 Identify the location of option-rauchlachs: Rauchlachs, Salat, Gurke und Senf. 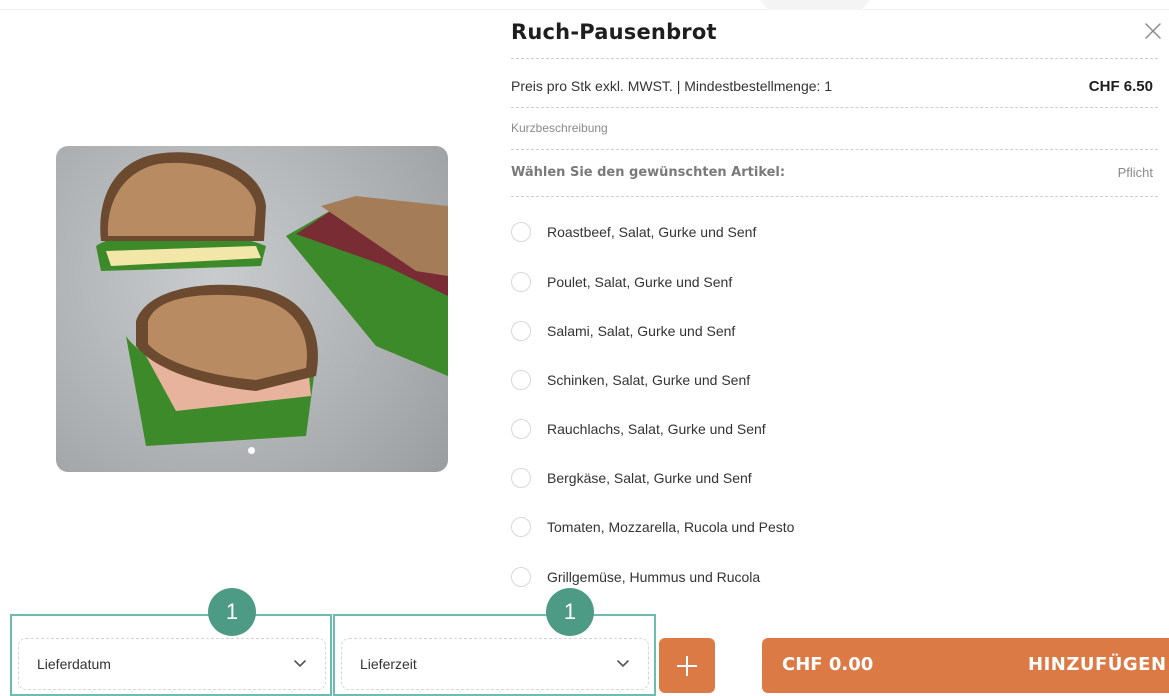
(638, 429).